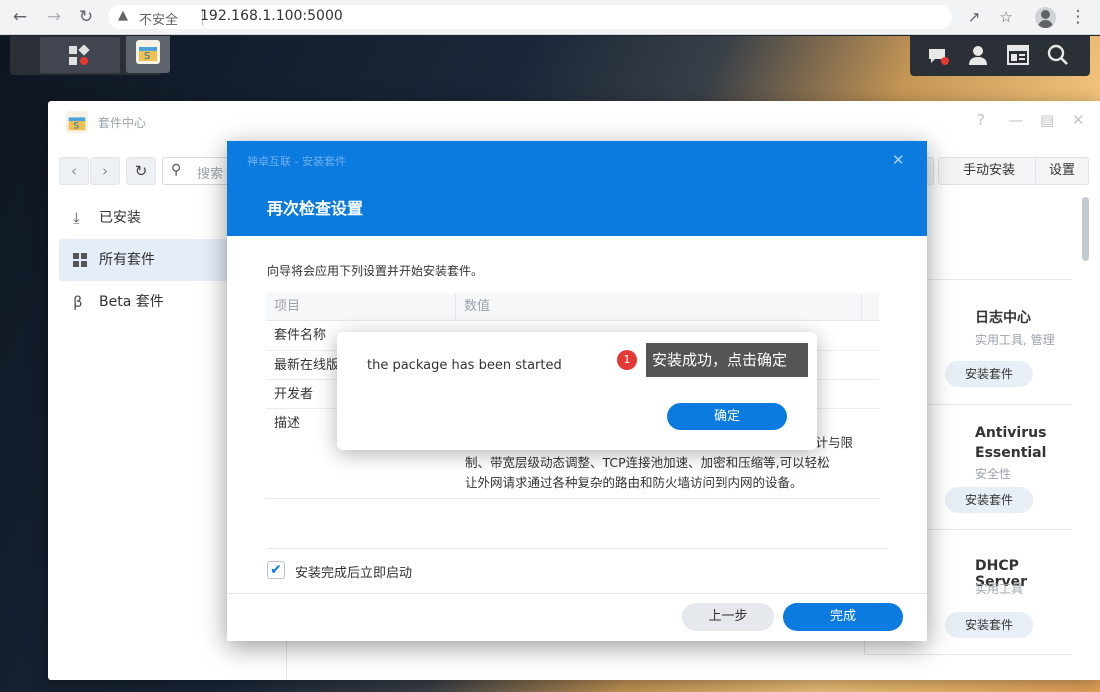 The image size is (1100, 692). What do you see at coordinates (577, 188) in the screenshot?
I see `dialog-header: 神卓互联 - 安装套件 再次检查设置 ✕` at bounding box center [577, 188].